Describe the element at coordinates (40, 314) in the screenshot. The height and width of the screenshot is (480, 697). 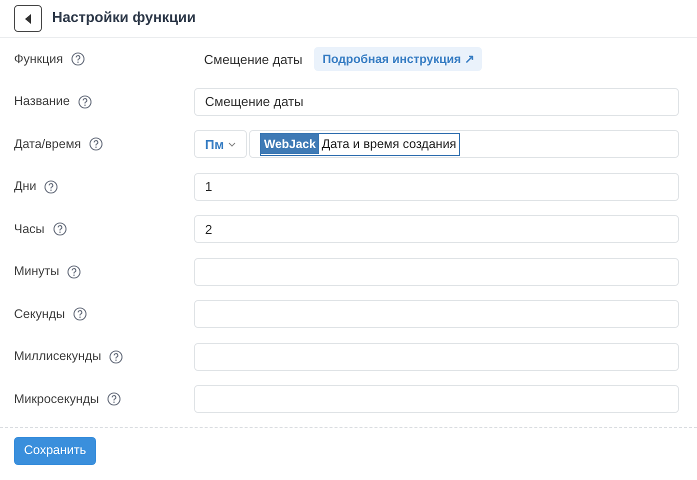
I see `field-label: Секунды` at that location.